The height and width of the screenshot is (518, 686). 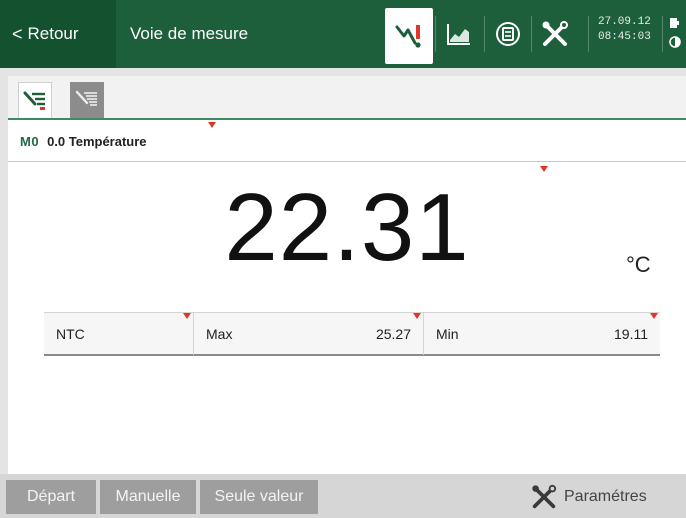 I want to click on status-icons, so click(x=676, y=36).